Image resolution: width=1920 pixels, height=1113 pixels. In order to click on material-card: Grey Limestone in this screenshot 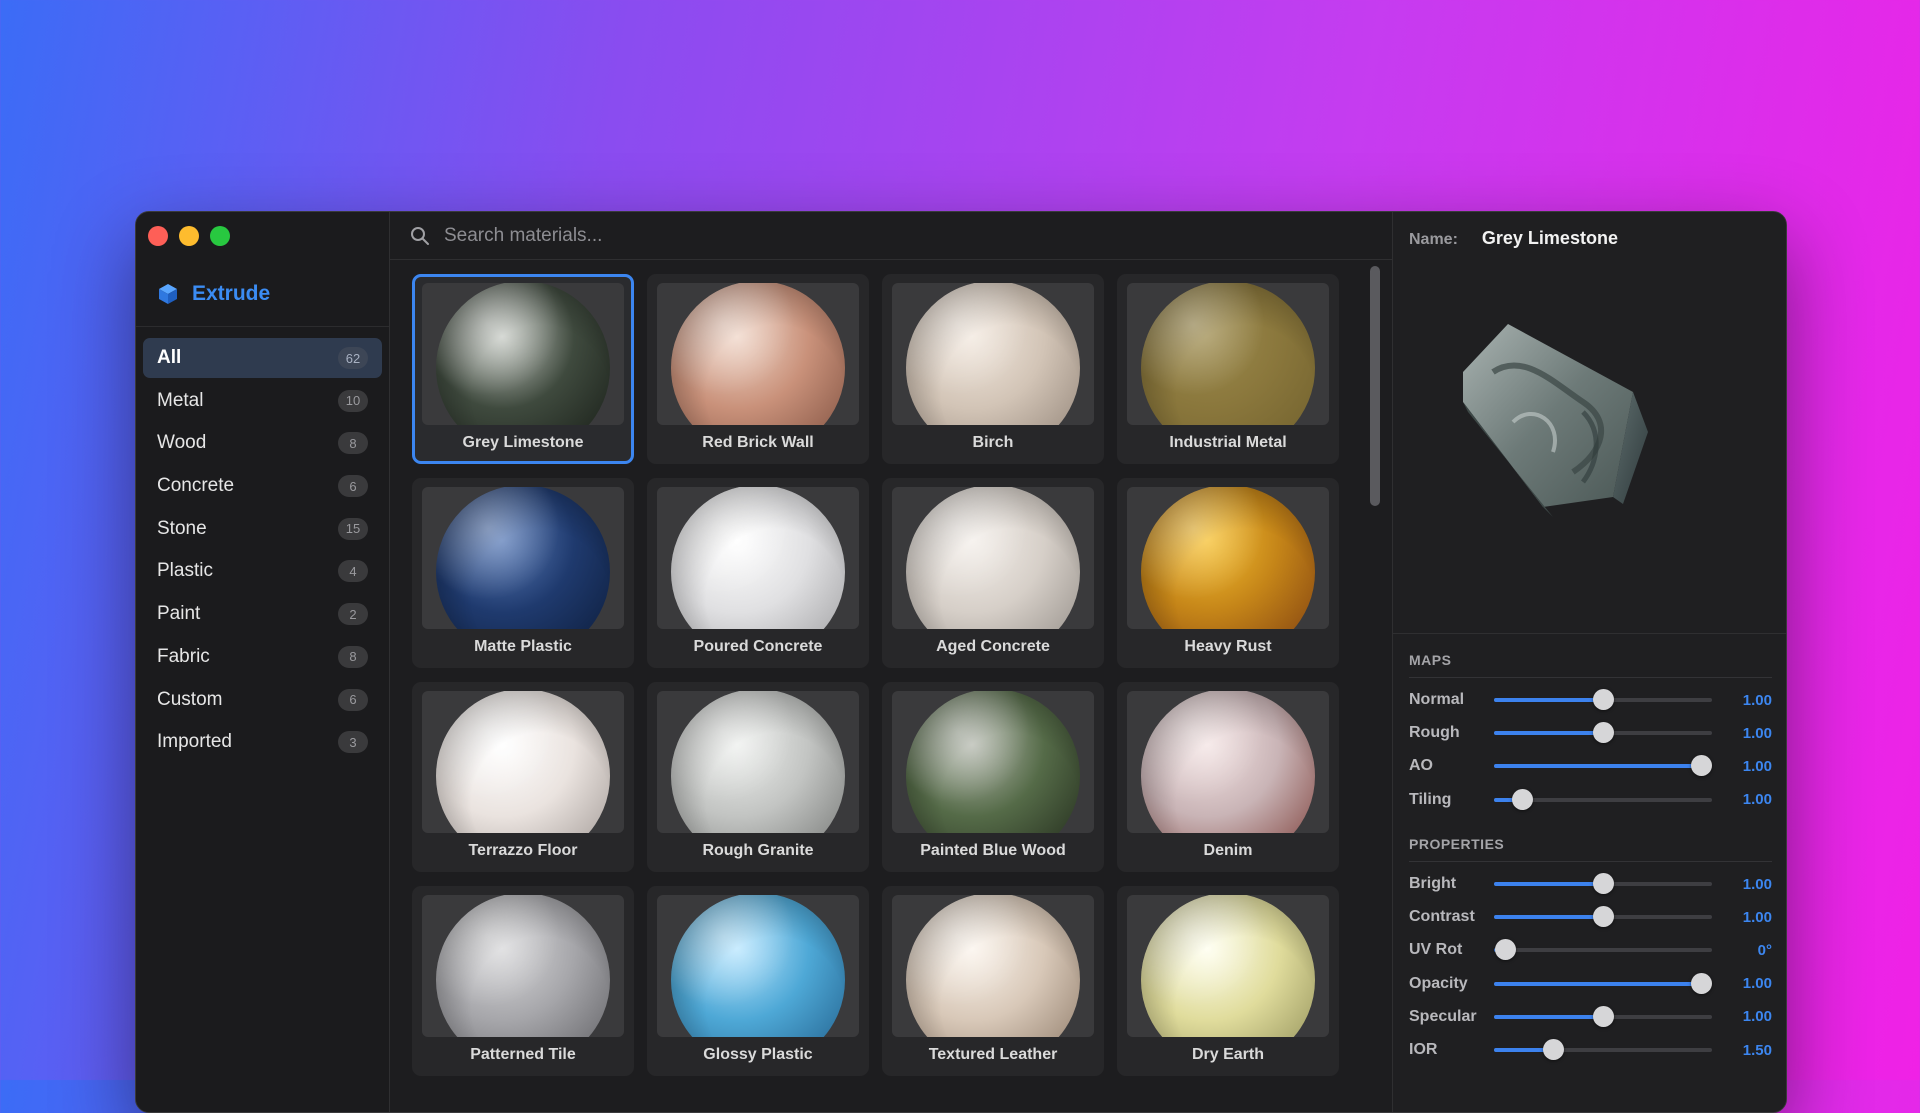, I will do `click(523, 369)`.